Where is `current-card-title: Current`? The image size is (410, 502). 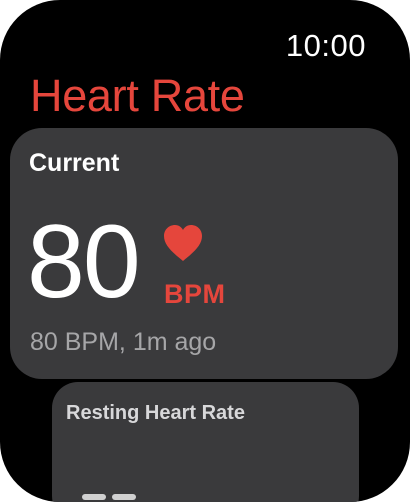
current-card-title: Current is located at coordinates (74, 163).